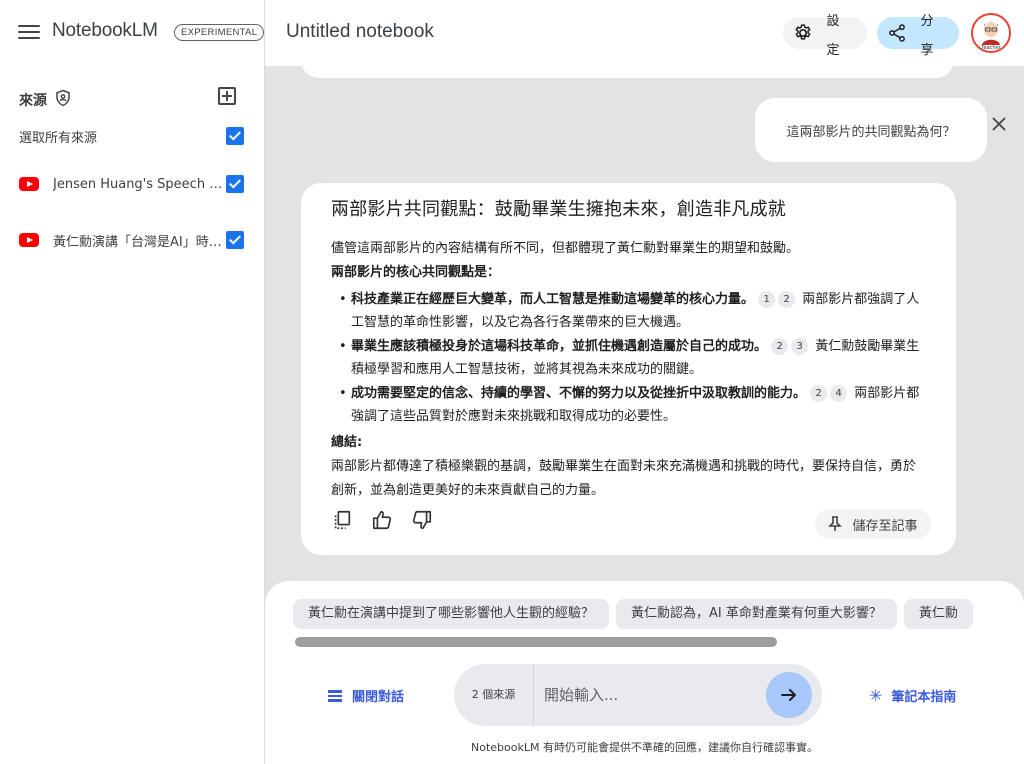 The image size is (1024, 764). Describe the element at coordinates (885, 526) in the screenshot. I see `save-to-note-label: 儲存至記事` at that location.